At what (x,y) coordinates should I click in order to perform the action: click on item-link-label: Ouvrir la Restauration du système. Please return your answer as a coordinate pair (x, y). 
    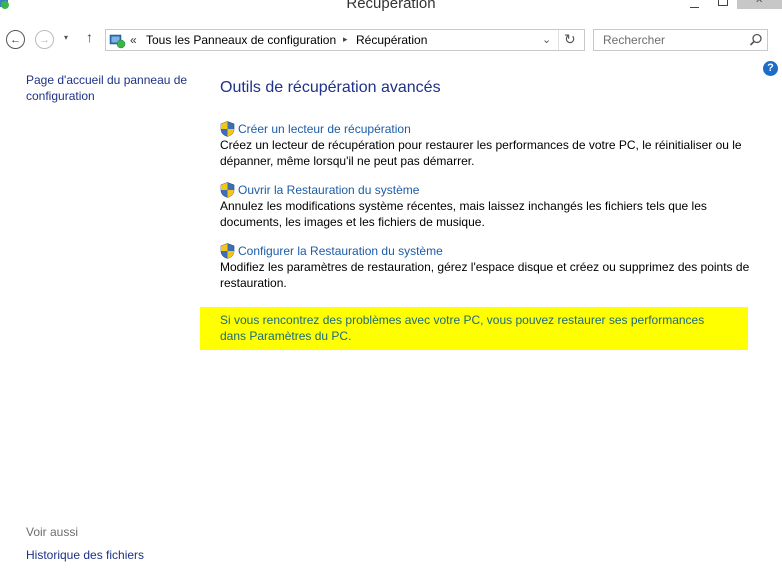
    Looking at the image, I should click on (328, 190).